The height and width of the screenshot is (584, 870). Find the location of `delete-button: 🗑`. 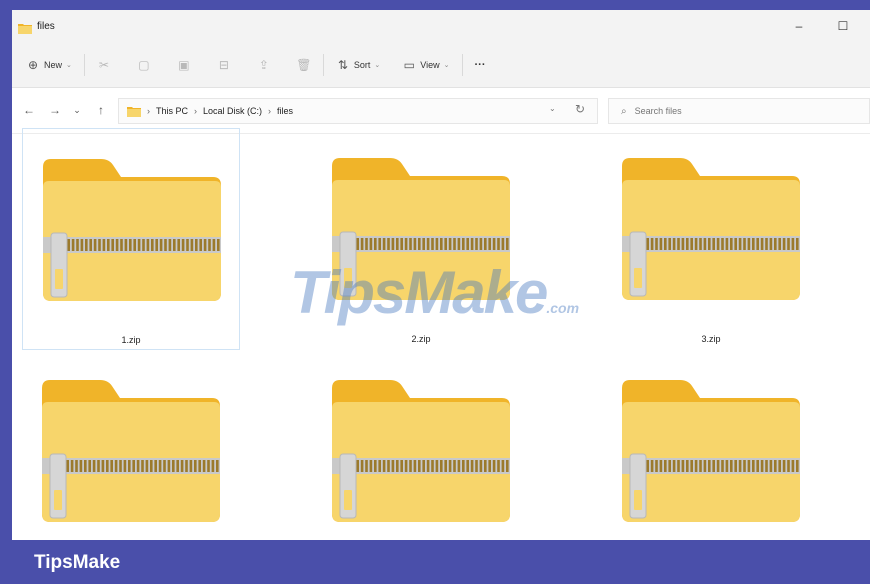

delete-button: 🗑 is located at coordinates (304, 65).